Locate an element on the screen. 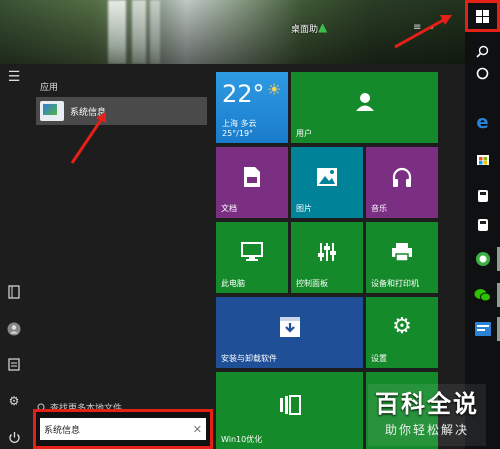 Image resolution: width=500 pixels, height=449 pixels. arrow-to-result is located at coordinates (87, 140).